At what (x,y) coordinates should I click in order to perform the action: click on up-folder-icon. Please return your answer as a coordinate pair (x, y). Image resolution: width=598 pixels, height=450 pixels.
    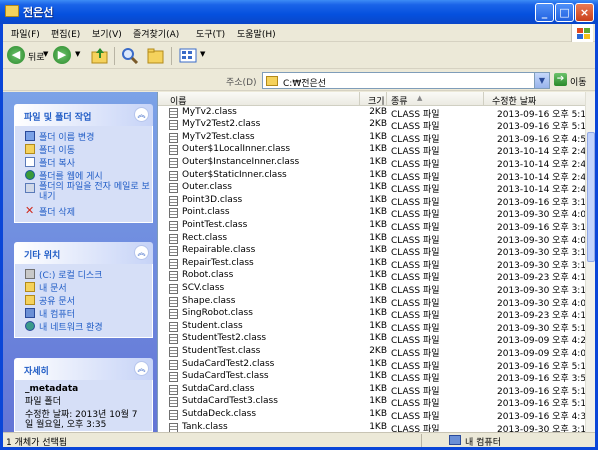
    Looking at the image, I should click on (100, 55).